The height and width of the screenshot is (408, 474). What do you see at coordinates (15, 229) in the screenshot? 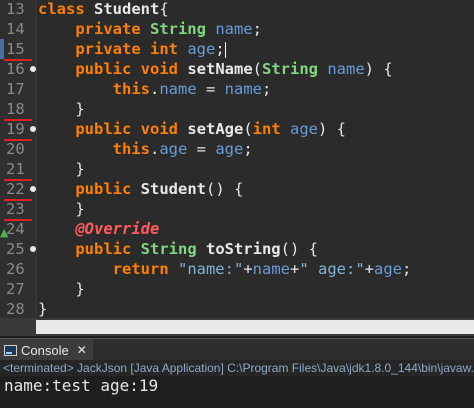
I see `line-number: 24` at bounding box center [15, 229].